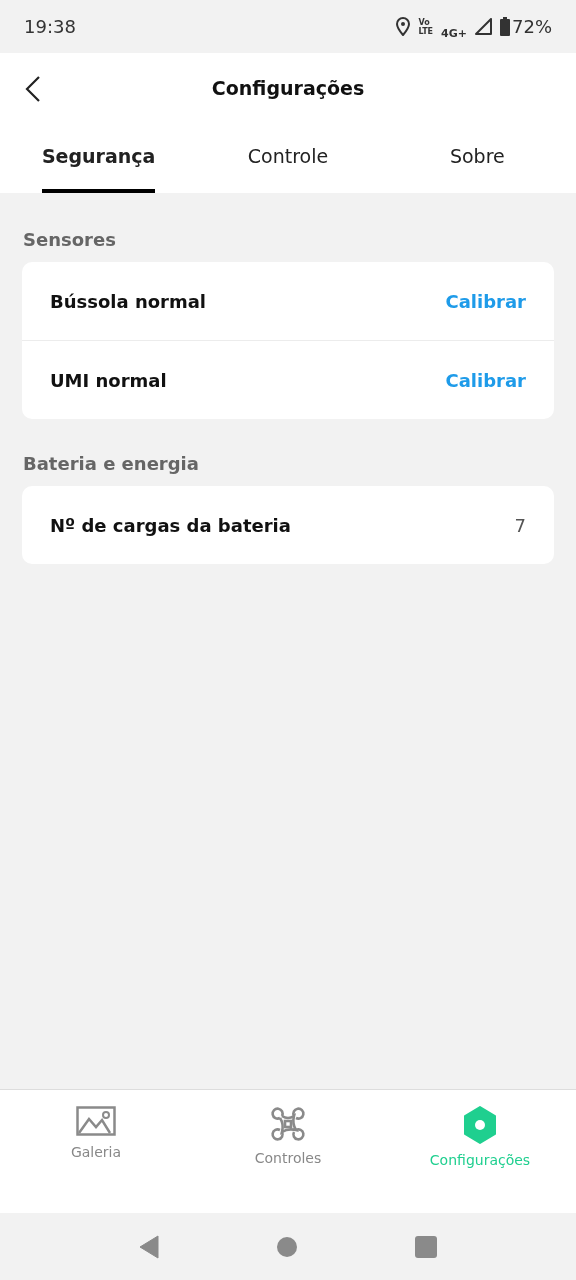  What do you see at coordinates (505, 26) in the screenshot?
I see `battery-icon` at bounding box center [505, 26].